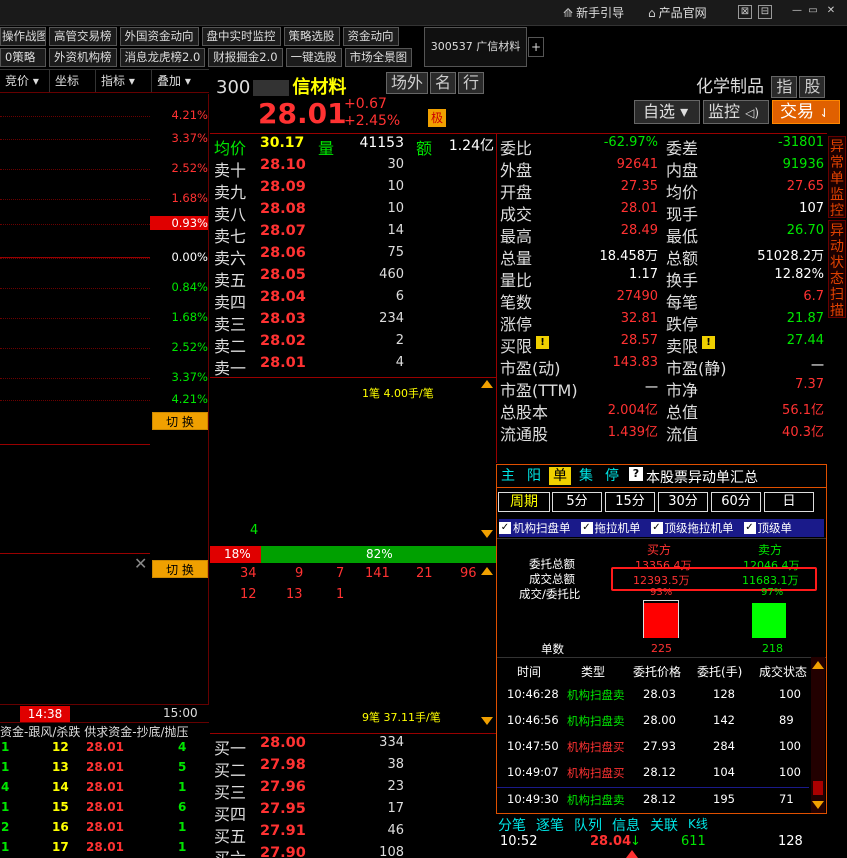  I want to click on table-row: 10:46:28 机构扫盘卖 28.03 128 100, so click(653, 694).